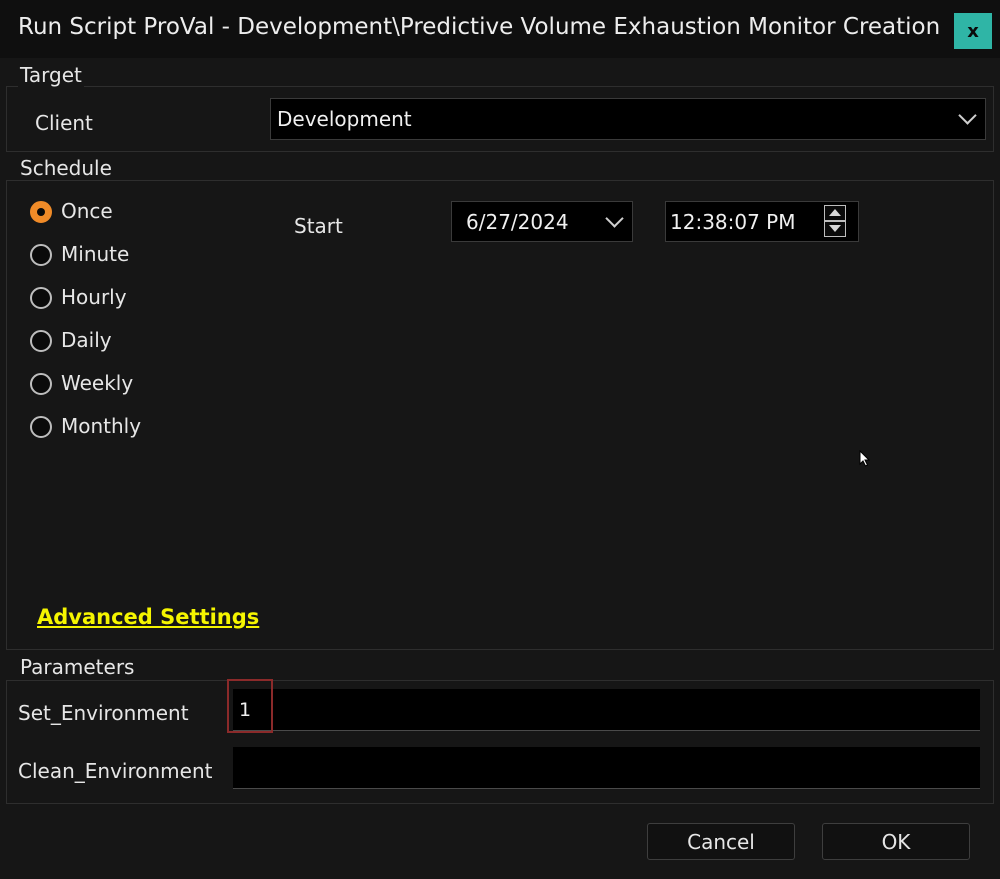 The width and height of the screenshot is (1000, 879). Describe the element at coordinates (77, 667) in the screenshot. I see `parameters-group-label: Parameters` at that location.